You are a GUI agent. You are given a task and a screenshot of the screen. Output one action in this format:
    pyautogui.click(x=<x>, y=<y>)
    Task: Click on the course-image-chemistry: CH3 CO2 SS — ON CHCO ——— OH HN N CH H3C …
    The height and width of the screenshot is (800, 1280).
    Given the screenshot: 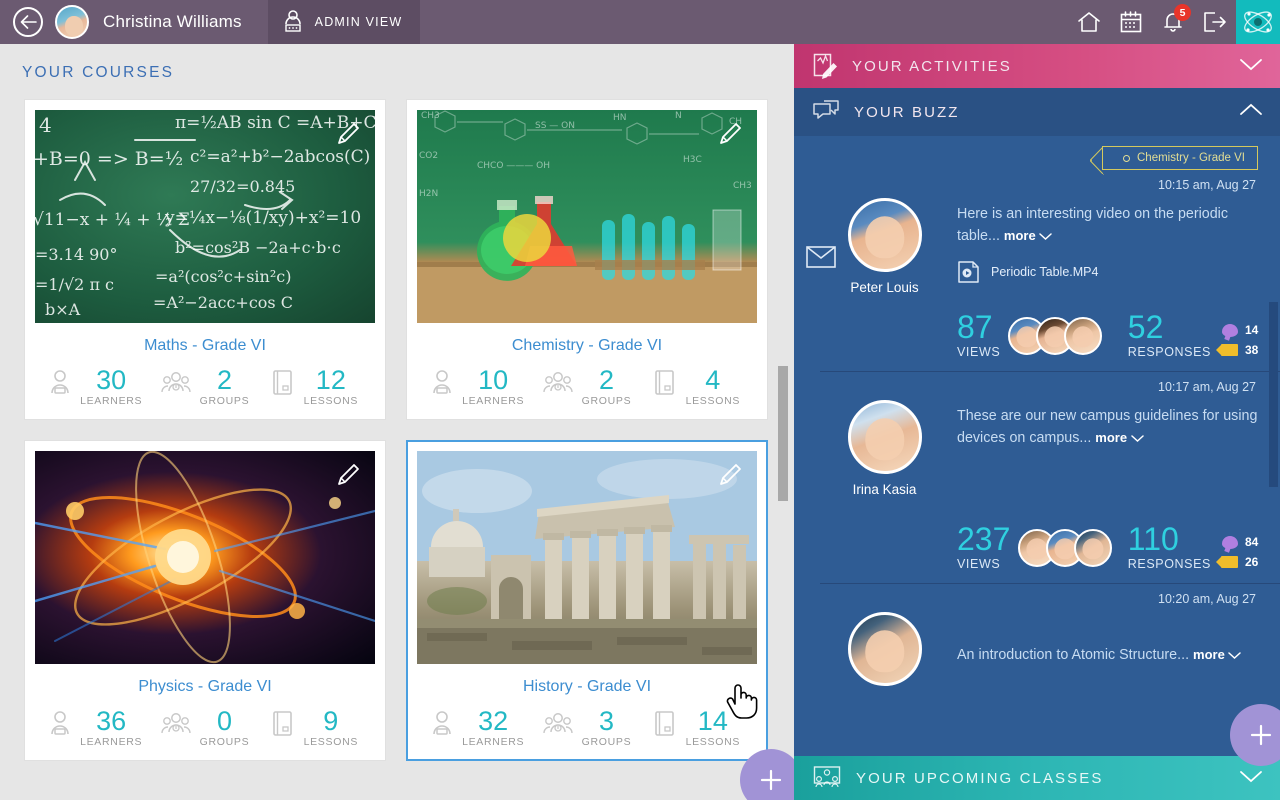 What is the action you would take?
    pyautogui.click(x=587, y=216)
    